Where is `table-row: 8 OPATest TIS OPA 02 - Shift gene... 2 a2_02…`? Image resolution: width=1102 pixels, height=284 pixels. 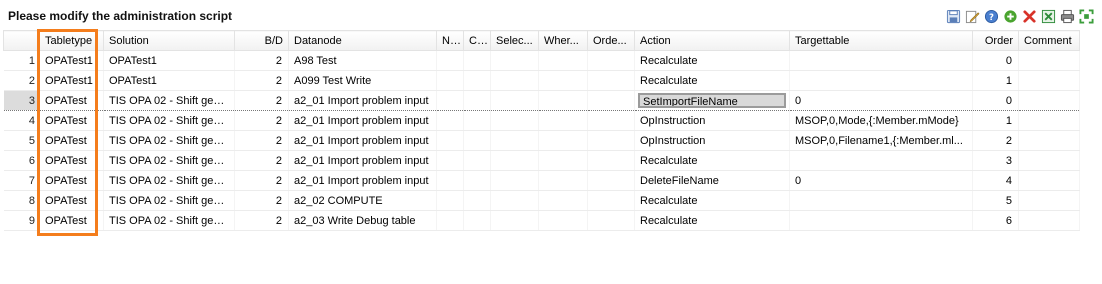 table-row: 8 OPATest TIS OPA 02 - Shift gene... 2 a2_02… is located at coordinates (541, 200).